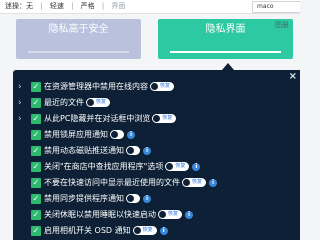  What do you see at coordinates (118, 6) in the screenshot?
I see `filter-ui: 界面` at bounding box center [118, 6].